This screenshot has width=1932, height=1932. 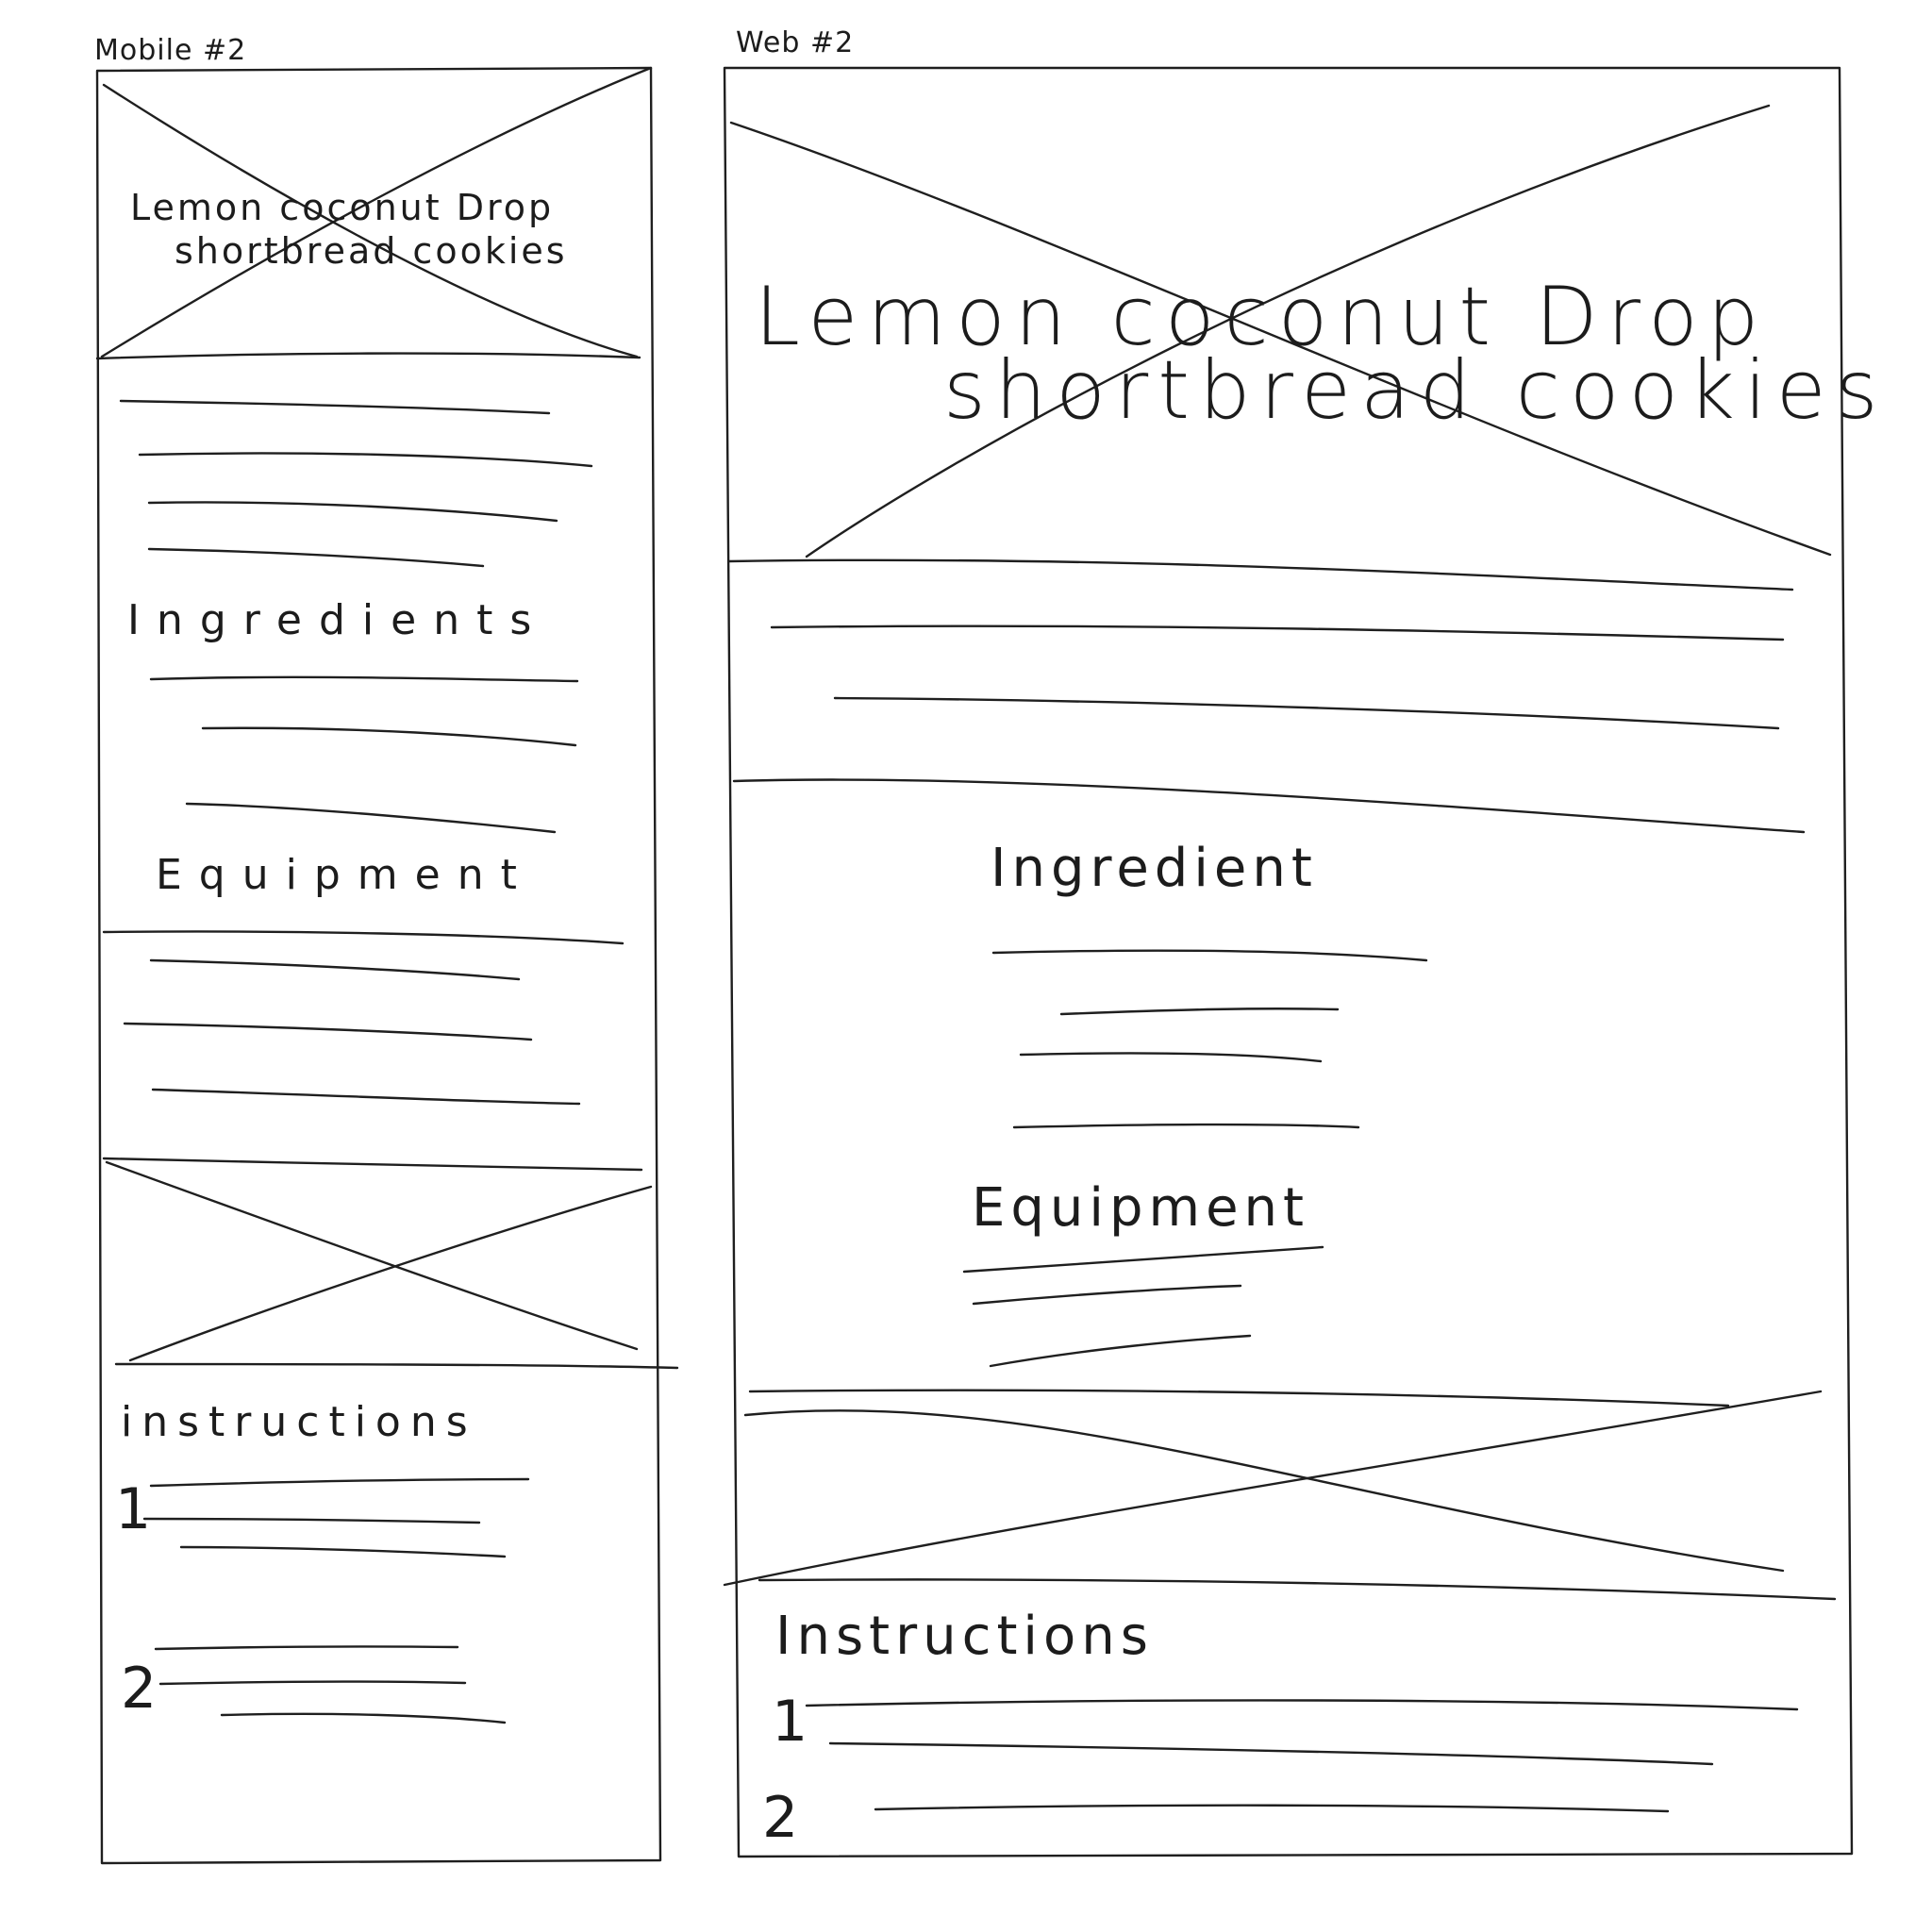 What do you see at coordinates (368, 356) in the screenshot?
I see `mobile-hero-image-bottom-line` at bounding box center [368, 356].